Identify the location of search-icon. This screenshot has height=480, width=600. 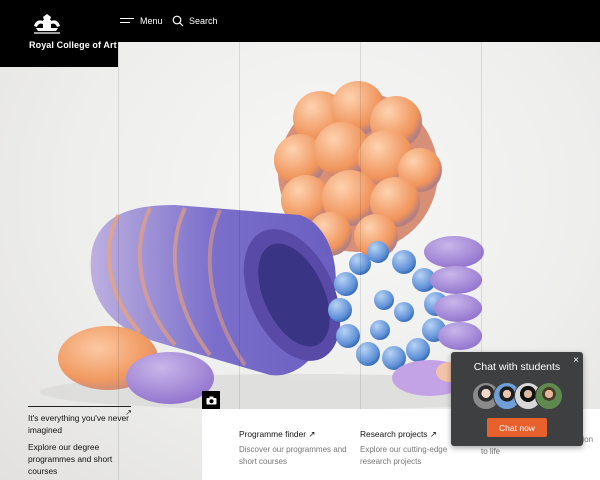
(178, 21).